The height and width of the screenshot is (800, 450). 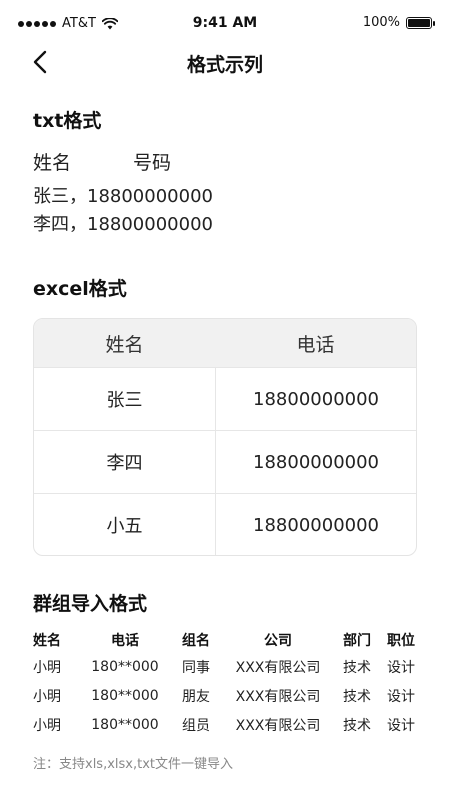 What do you see at coordinates (196, 696) in the screenshot?
I see `group-cell-group: 朋友` at bounding box center [196, 696].